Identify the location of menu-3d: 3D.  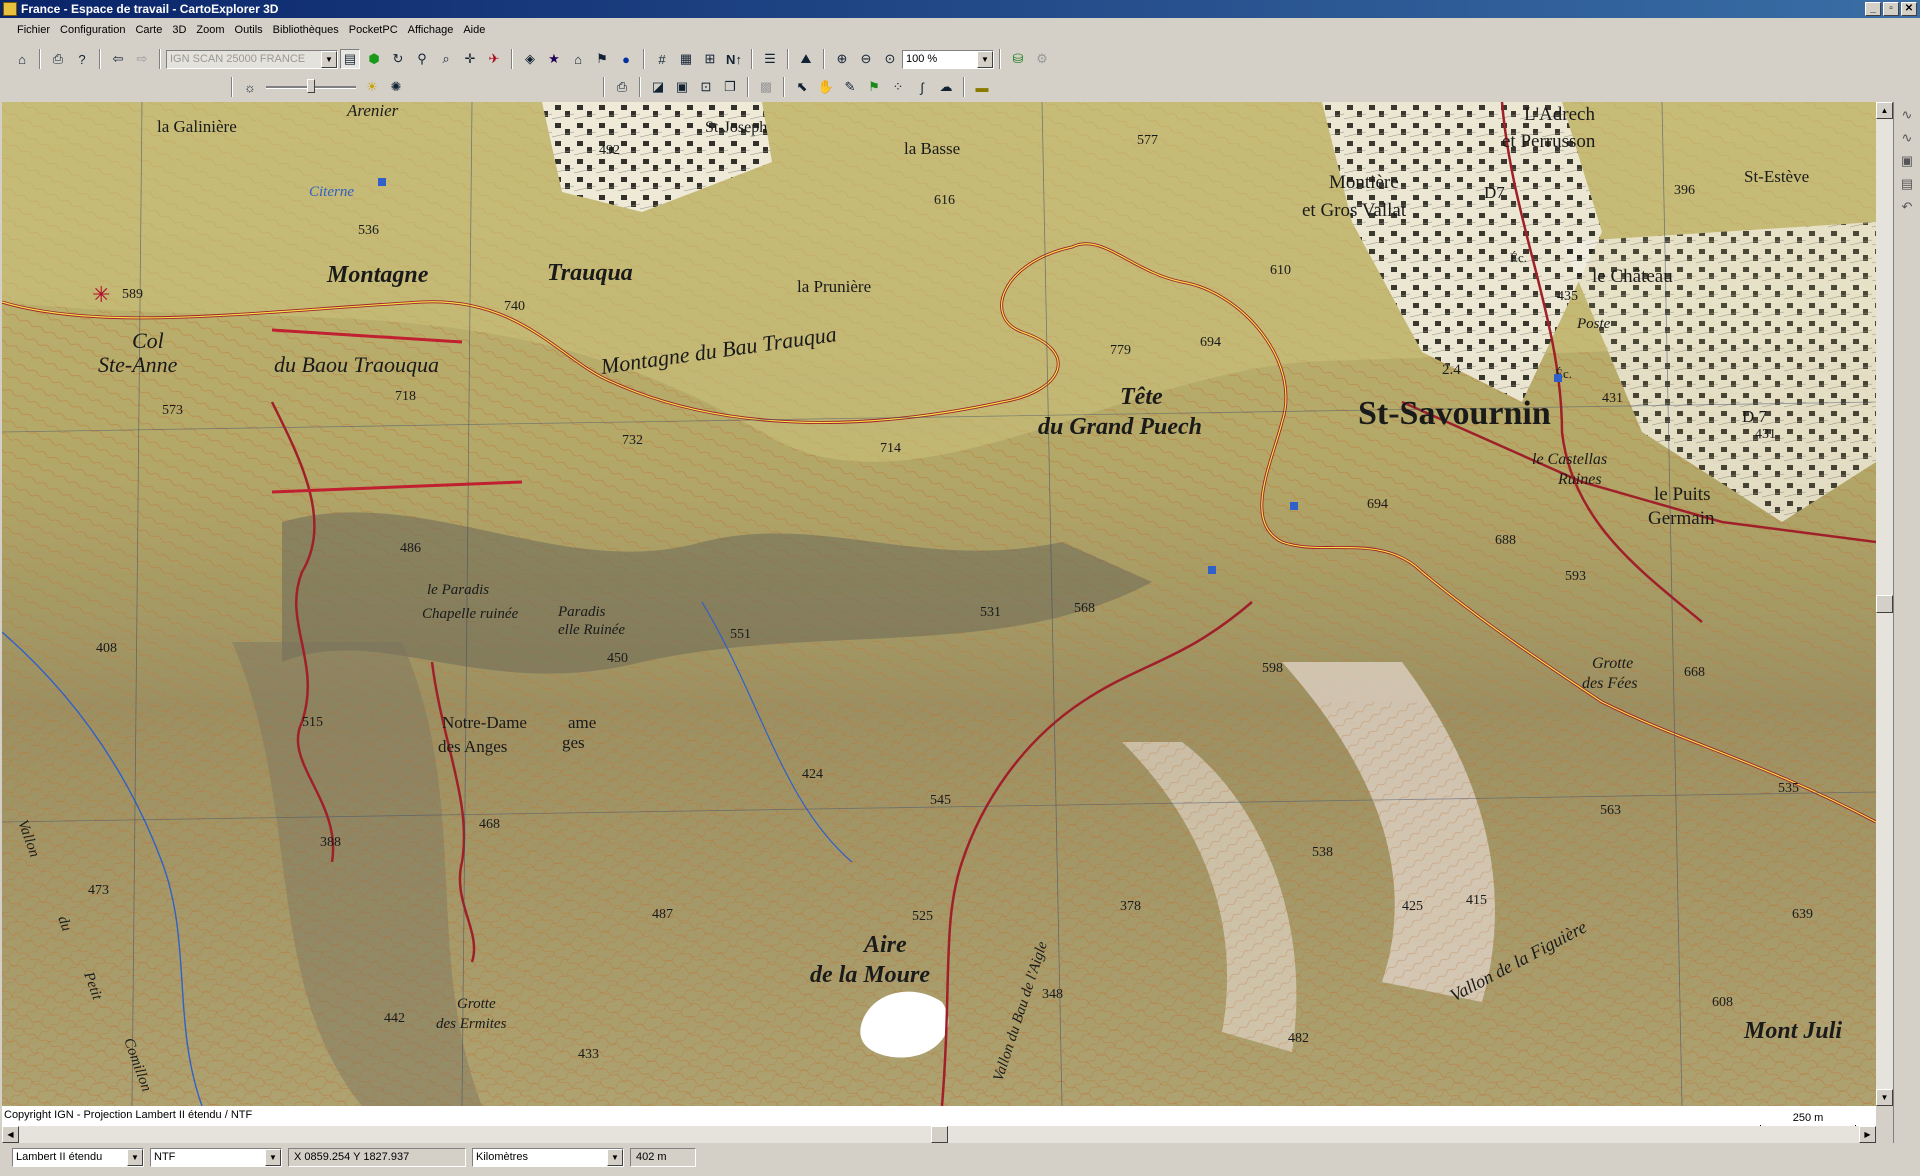
(179, 30).